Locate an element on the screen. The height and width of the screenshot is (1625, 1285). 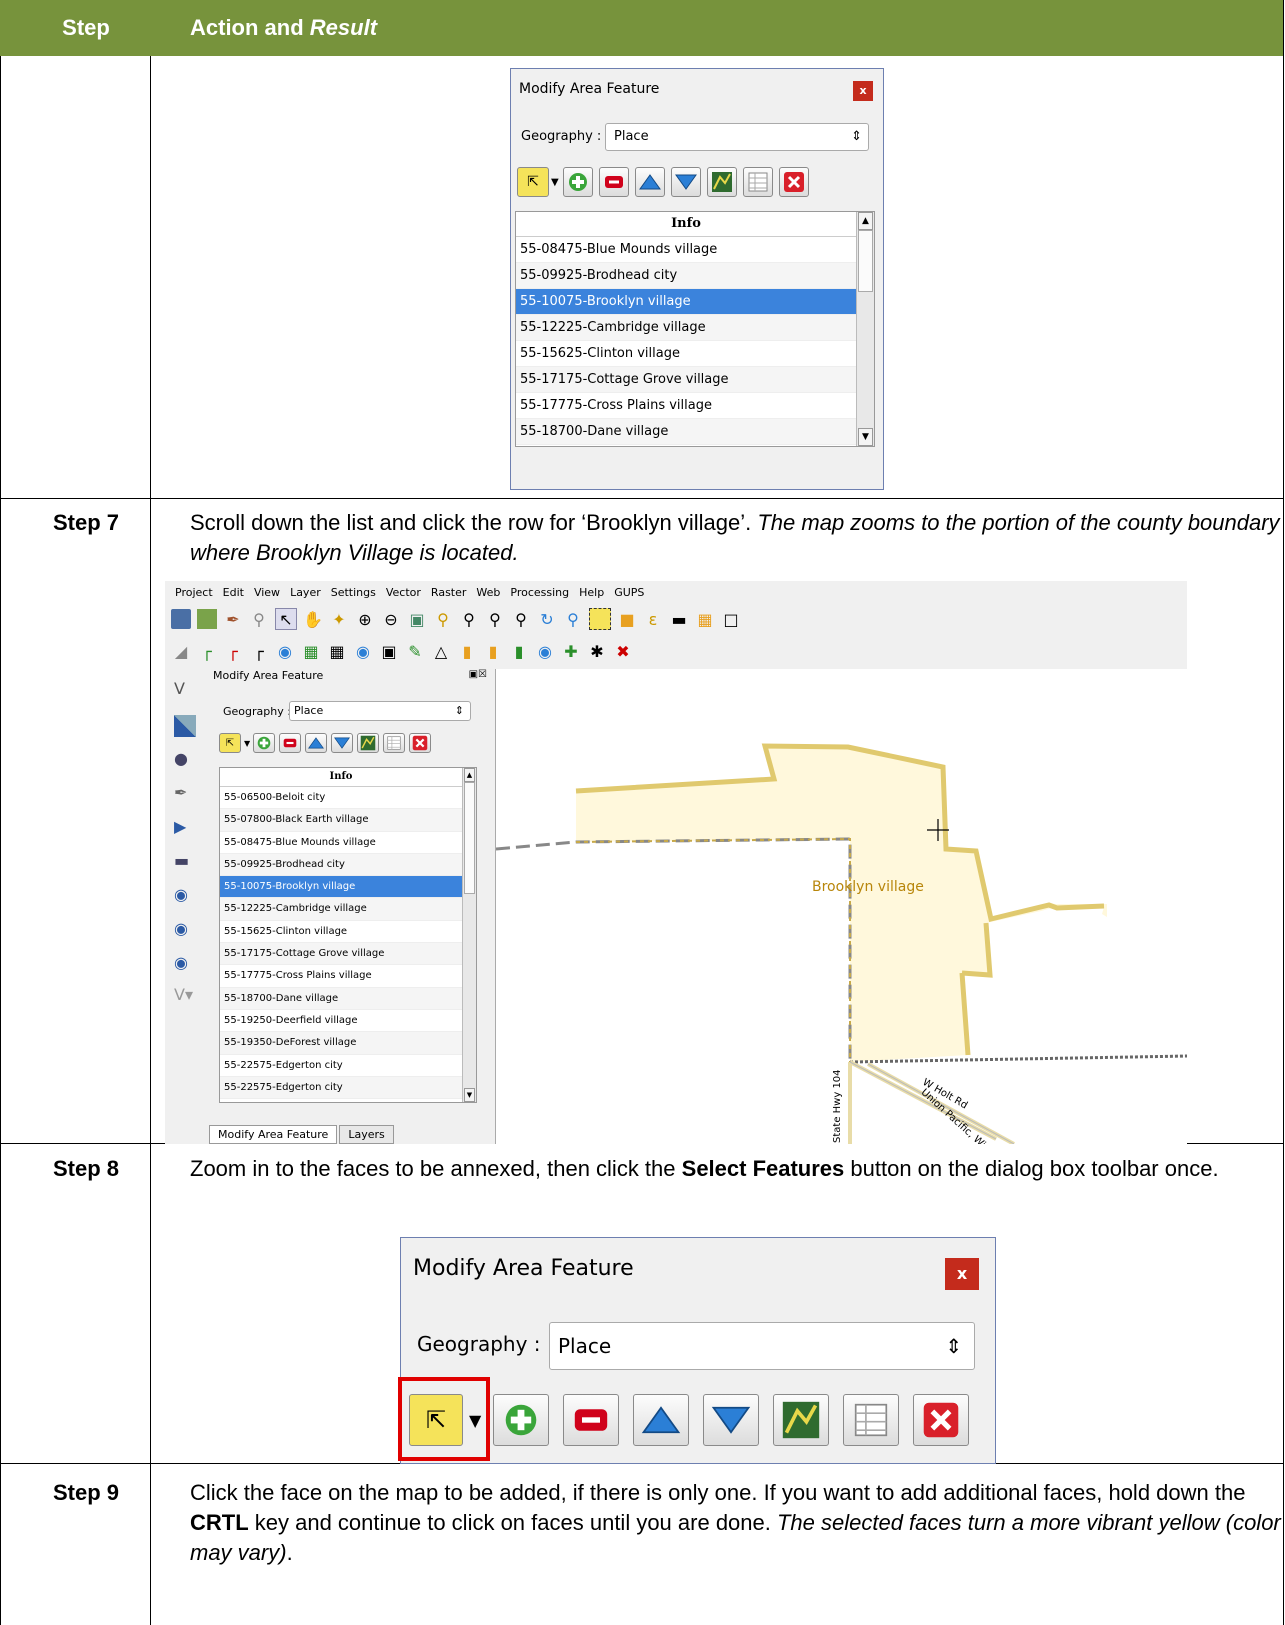
menu-item-project: Project is located at coordinates (194, 592).